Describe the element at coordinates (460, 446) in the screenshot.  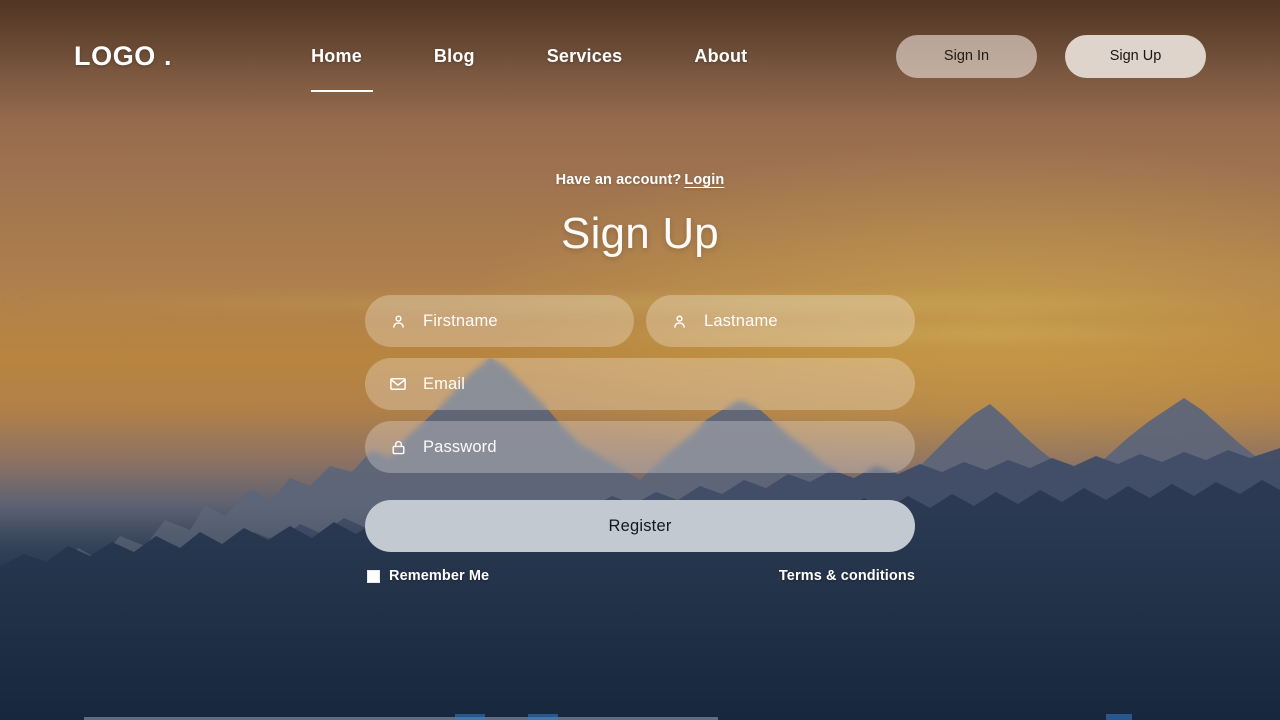
I see `password-placeholder: Password` at that location.